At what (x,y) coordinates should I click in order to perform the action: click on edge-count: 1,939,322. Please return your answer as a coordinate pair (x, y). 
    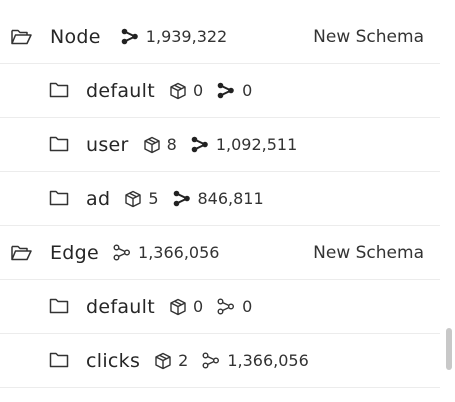
    Looking at the image, I should click on (174, 36).